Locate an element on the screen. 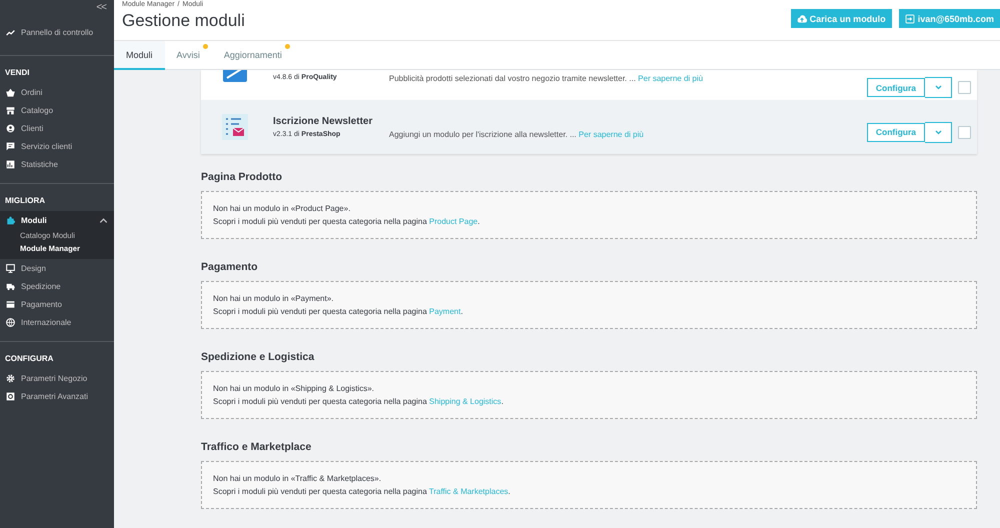 Image resolution: width=1000 pixels, height=528 pixels. sidebar-item: Pagamento is located at coordinates (57, 304).